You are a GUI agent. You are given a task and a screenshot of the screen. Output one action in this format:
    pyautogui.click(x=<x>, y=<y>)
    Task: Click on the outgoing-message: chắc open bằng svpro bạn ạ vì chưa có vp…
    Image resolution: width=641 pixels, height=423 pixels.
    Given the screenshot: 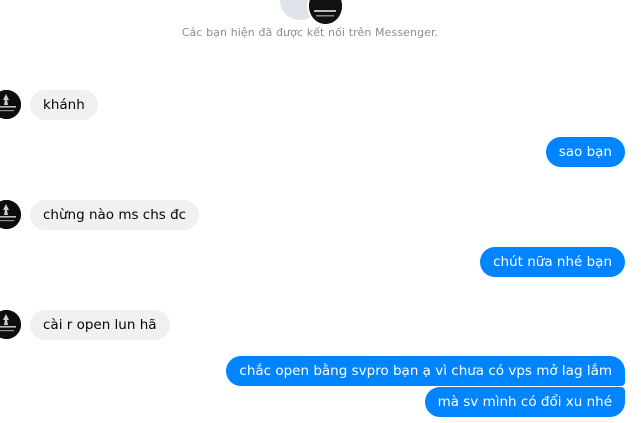 What is the action you would take?
    pyautogui.click(x=425, y=371)
    